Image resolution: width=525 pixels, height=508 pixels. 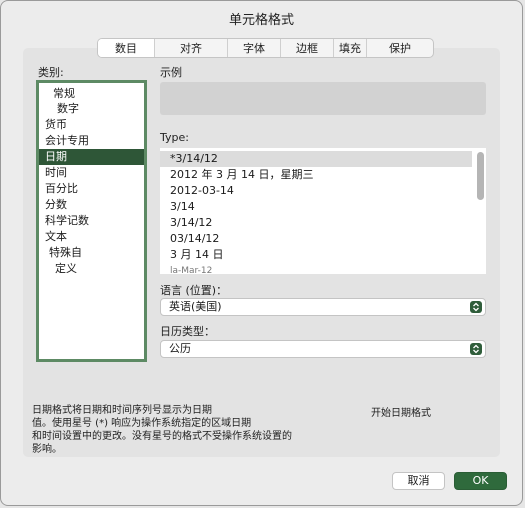 What do you see at coordinates (174, 137) in the screenshot?
I see `type-label: Type:` at bounding box center [174, 137].